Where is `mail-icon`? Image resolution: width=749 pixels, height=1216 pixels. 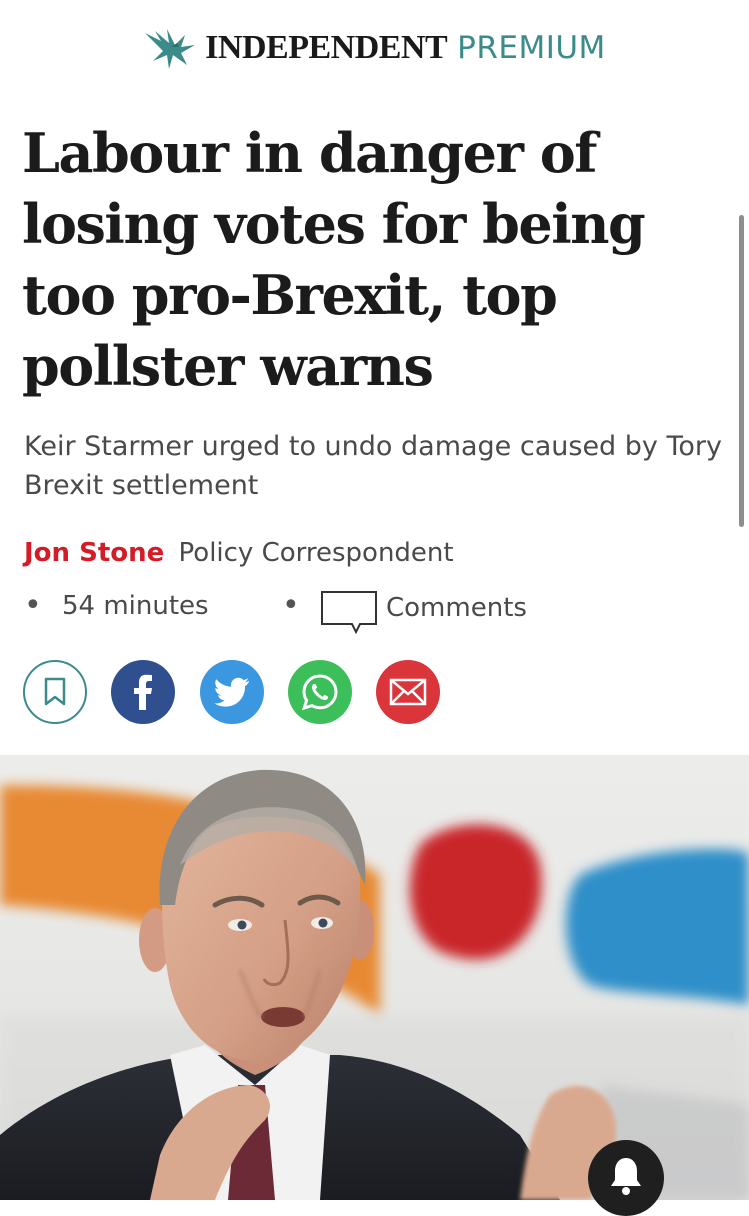 mail-icon is located at coordinates (408, 692).